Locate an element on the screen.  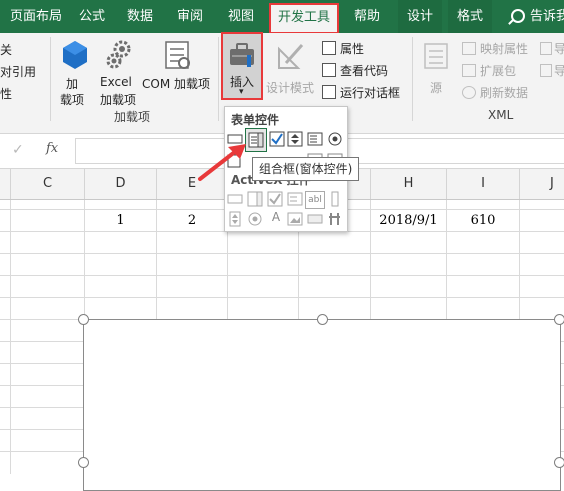
activex-toggle-button-icon is located at coordinates (315, 219).